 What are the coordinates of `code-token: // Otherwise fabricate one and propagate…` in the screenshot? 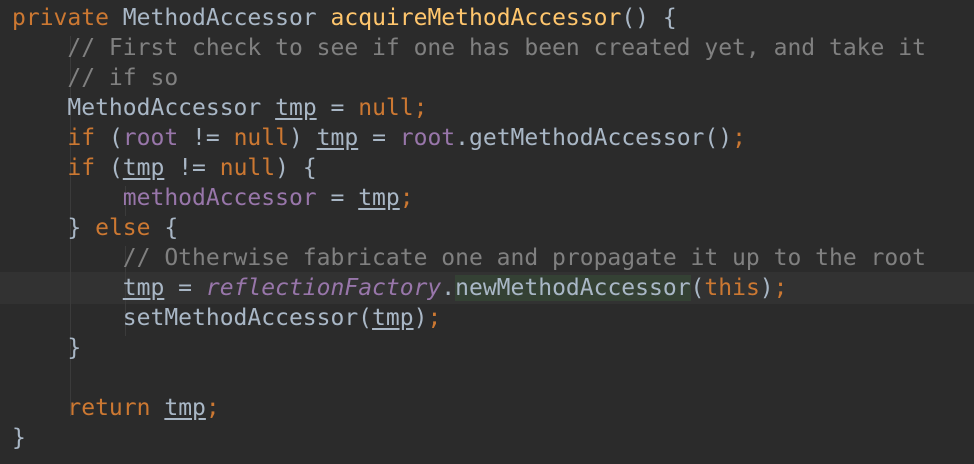 It's located at (524, 258).